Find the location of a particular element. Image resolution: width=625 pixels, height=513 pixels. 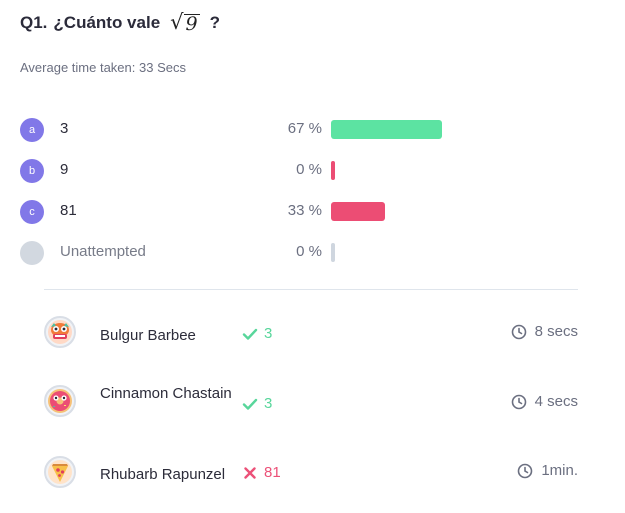

response-row: Bulgur Barbee 3 8 secs is located at coordinates (314, 334).